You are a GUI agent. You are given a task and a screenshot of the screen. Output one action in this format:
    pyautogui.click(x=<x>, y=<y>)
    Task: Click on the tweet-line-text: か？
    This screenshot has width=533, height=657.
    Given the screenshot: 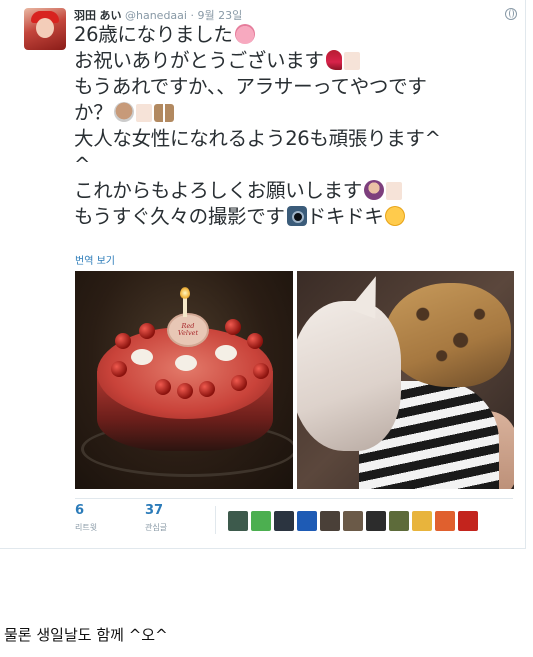 What is the action you would take?
    pyautogui.click(x=93, y=112)
    